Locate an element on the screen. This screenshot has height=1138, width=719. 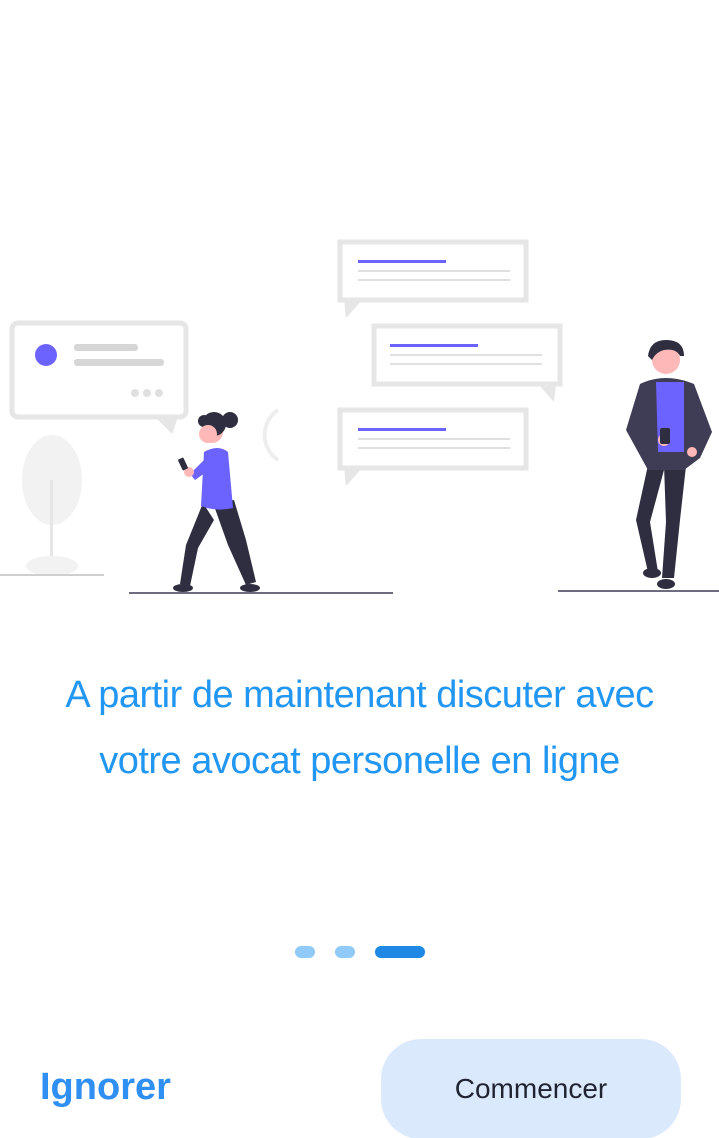
page-dot-3-active is located at coordinates (399, 952).